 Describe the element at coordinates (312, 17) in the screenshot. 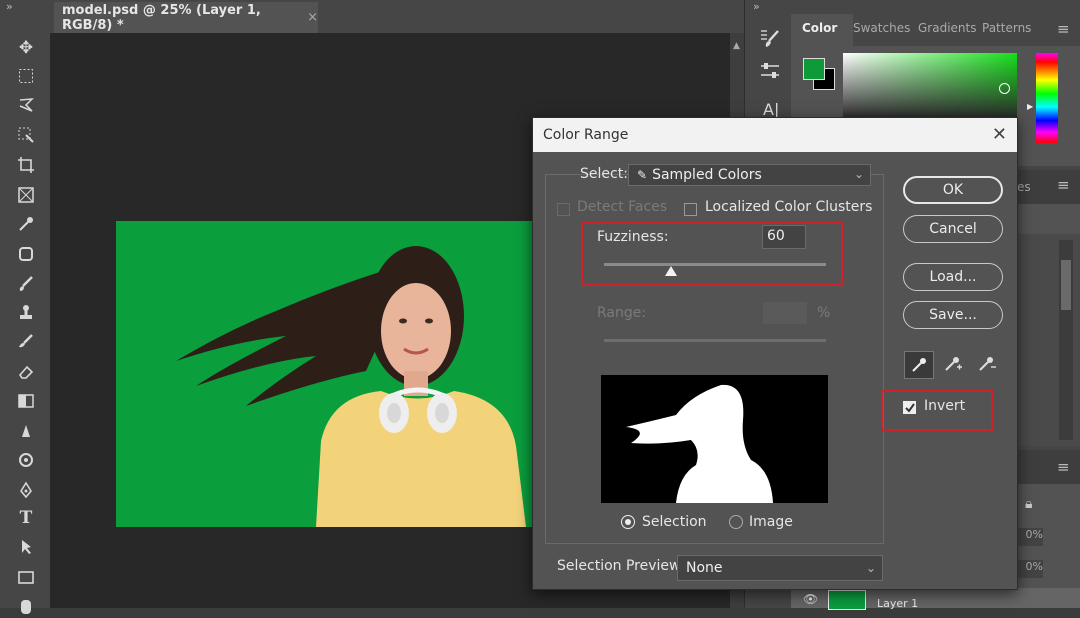

I see `close-tab-icon: ×` at that location.